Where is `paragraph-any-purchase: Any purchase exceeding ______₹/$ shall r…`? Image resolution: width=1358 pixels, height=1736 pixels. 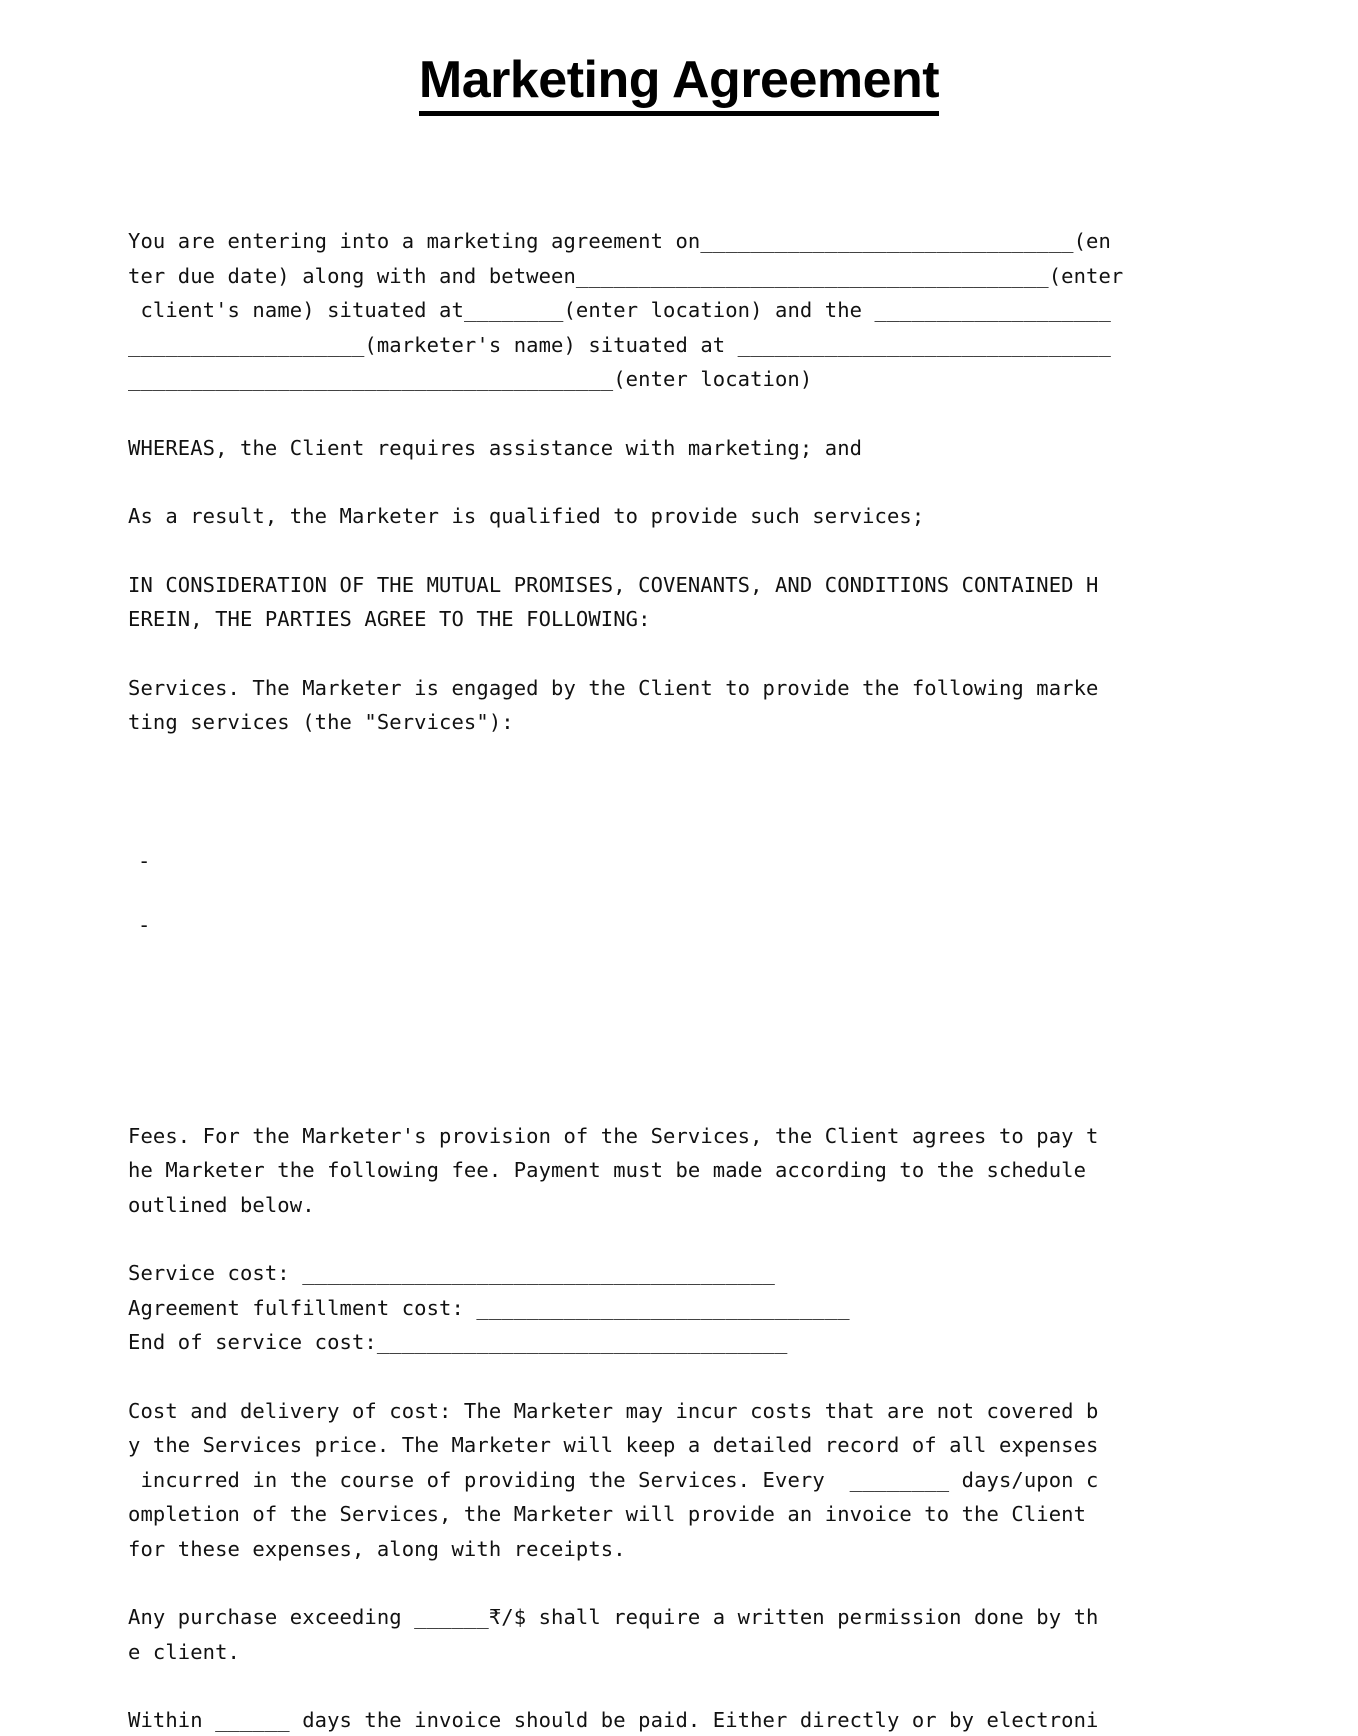 paragraph-any-purchase: Any purchase exceeding ______₹/$ shall r… is located at coordinates (613, 1634).